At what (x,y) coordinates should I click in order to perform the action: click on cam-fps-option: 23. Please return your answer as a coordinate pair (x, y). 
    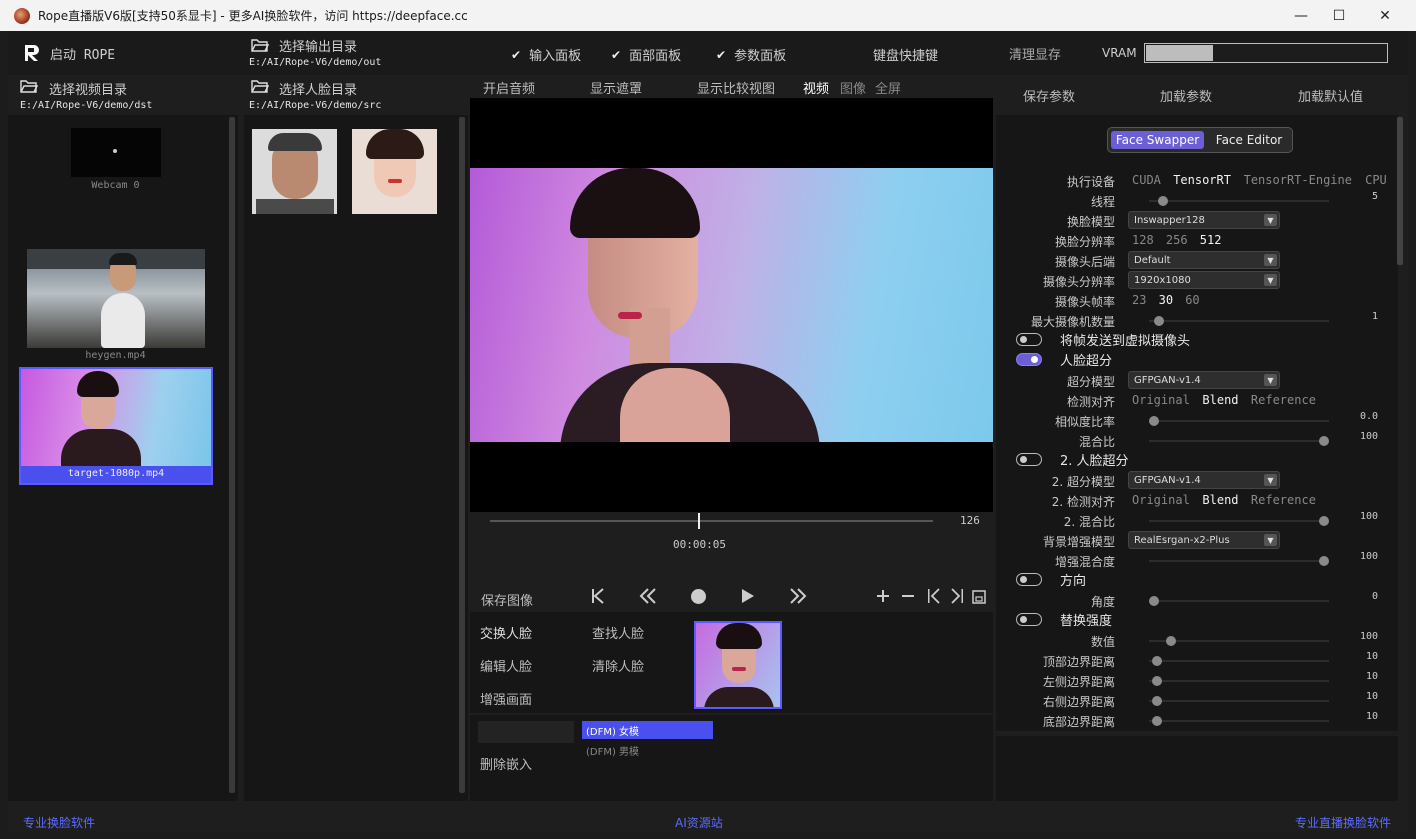
    Looking at the image, I should click on (1139, 300).